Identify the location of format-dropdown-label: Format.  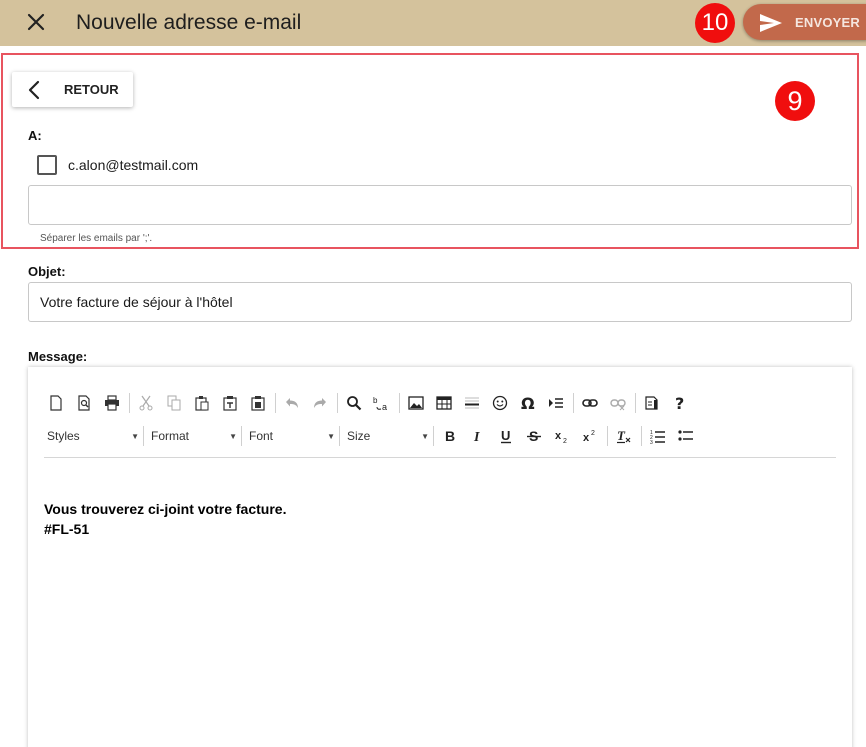
(170, 436).